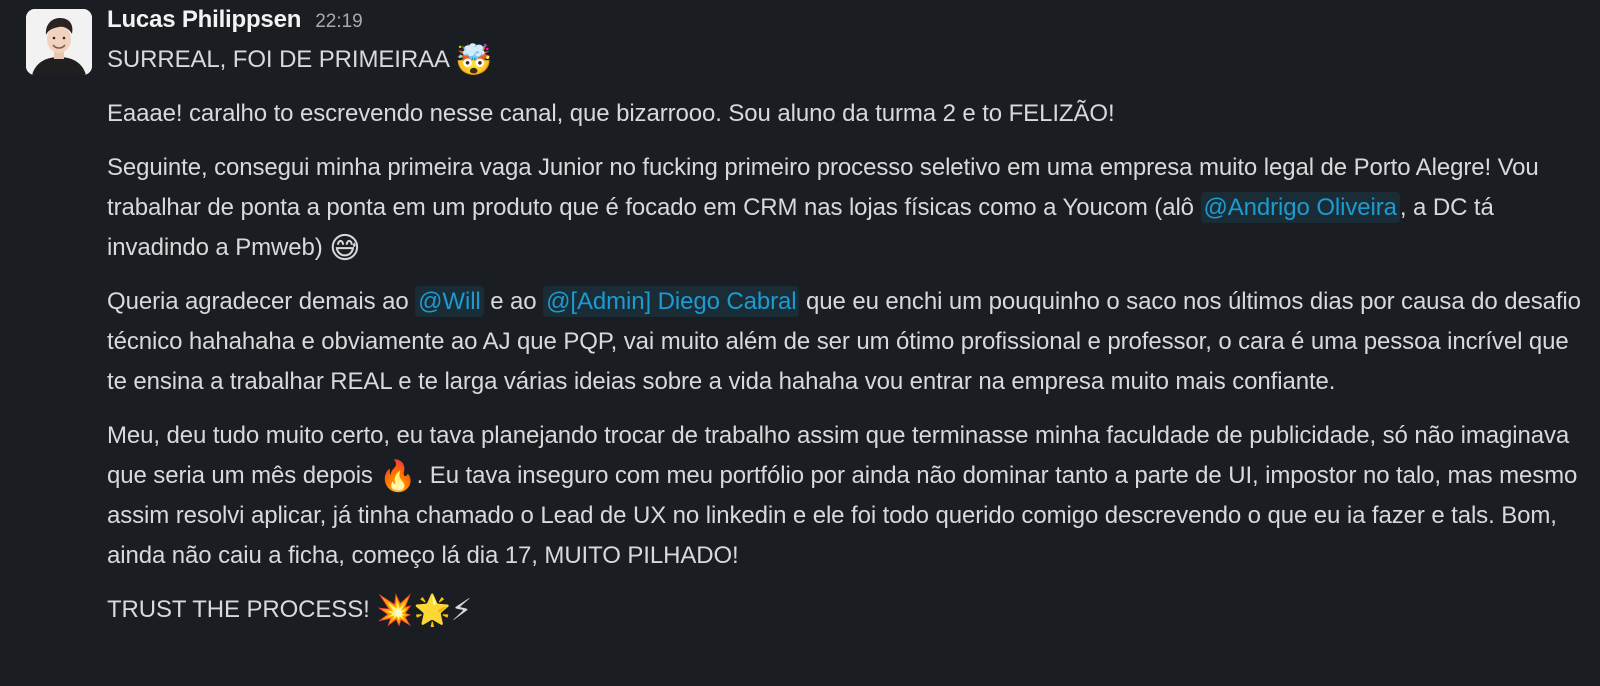 The height and width of the screenshot is (686, 1600). What do you see at coordinates (204, 20) in the screenshot?
I see `author-name: Lucas Philippsen` at bounding box center [204, 20].